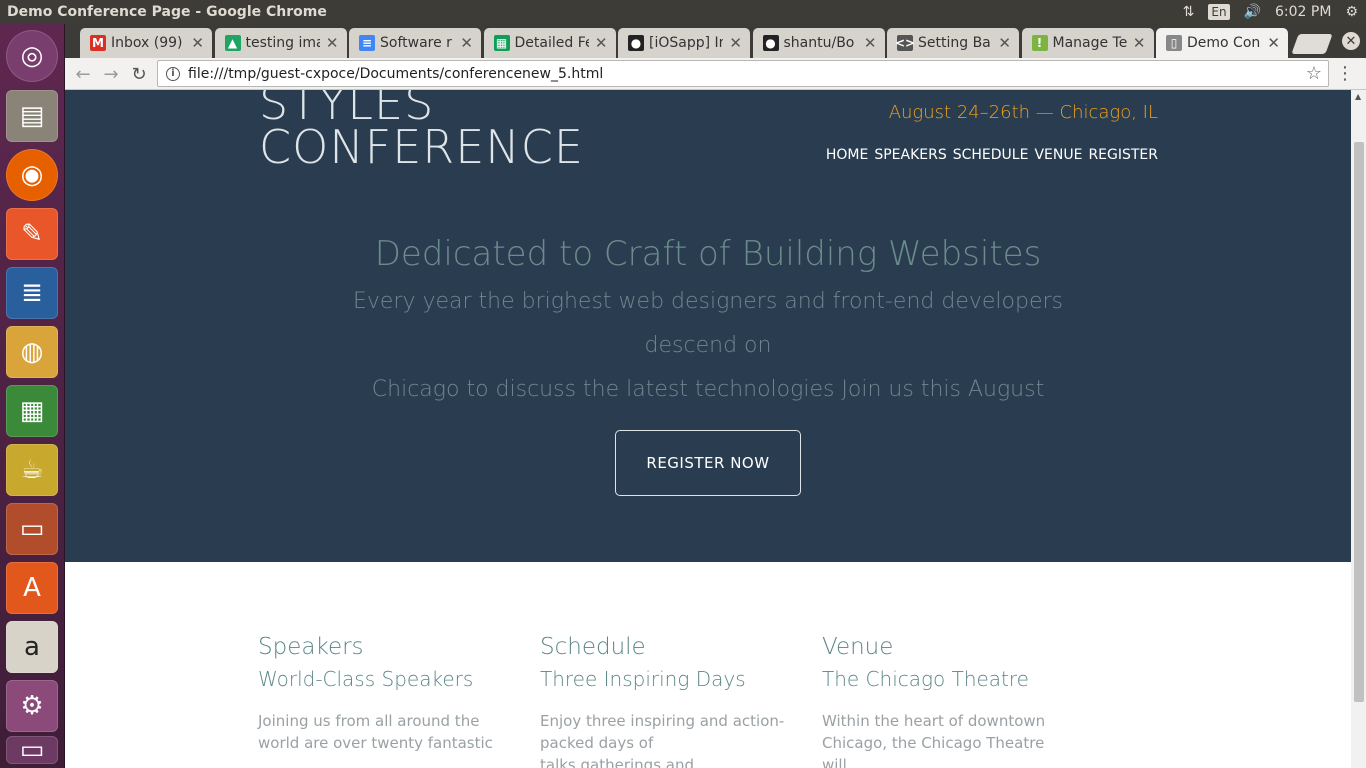  What do you see at coordinates (367, 43) in the screenshot?
I see `google-docs-icon: ≡` at bounding box center [367, 43].